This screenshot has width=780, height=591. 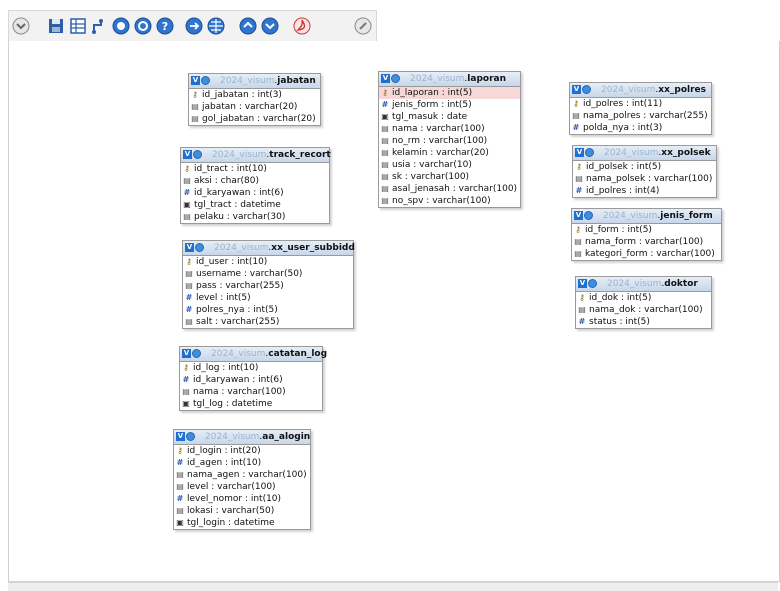 What do you see at coordinates (242, 463) in the screenshot?
I see `column-row: # id_agen : int(10)` at bounding box center [242, 463].